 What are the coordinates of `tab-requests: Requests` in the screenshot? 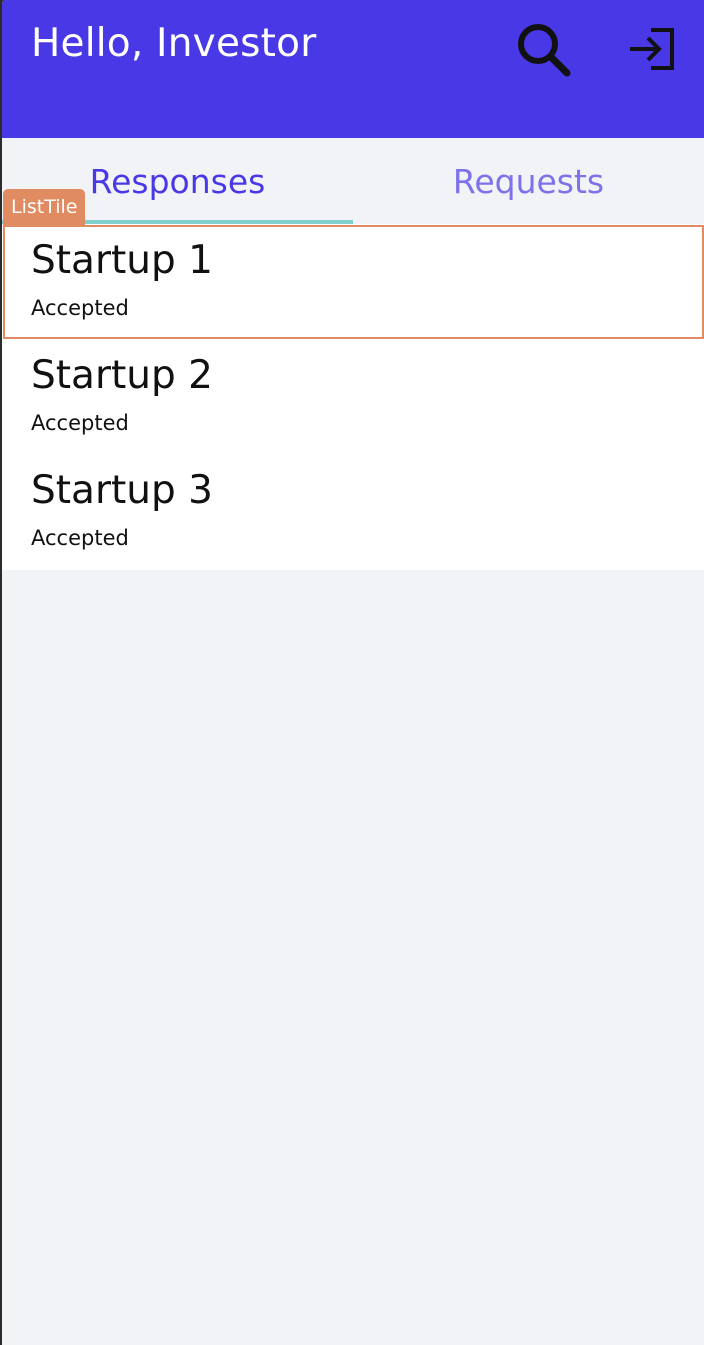 It's located at (528, 181).